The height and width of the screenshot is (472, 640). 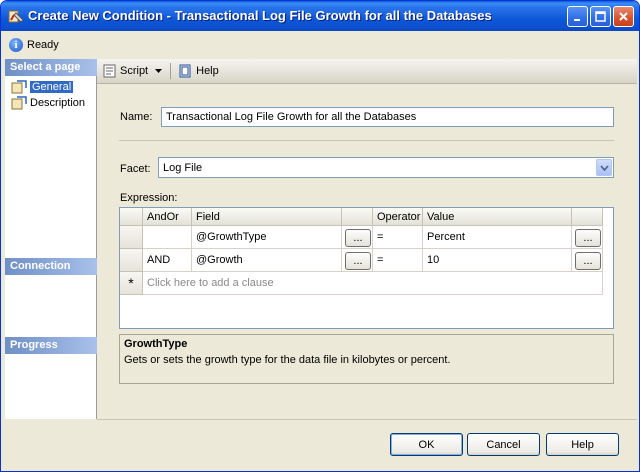 What do you see at coordinates (366, 140) in the screenshot?
I see `separator-line` at bounding box center [366, 140].